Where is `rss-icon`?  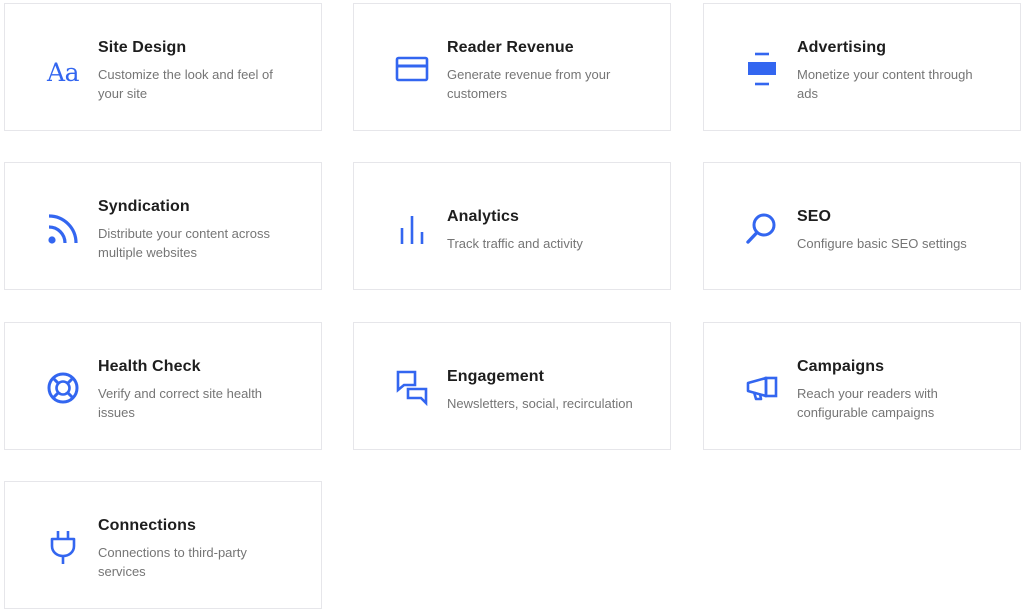
rss-icon is located at coordinates (63, 229).